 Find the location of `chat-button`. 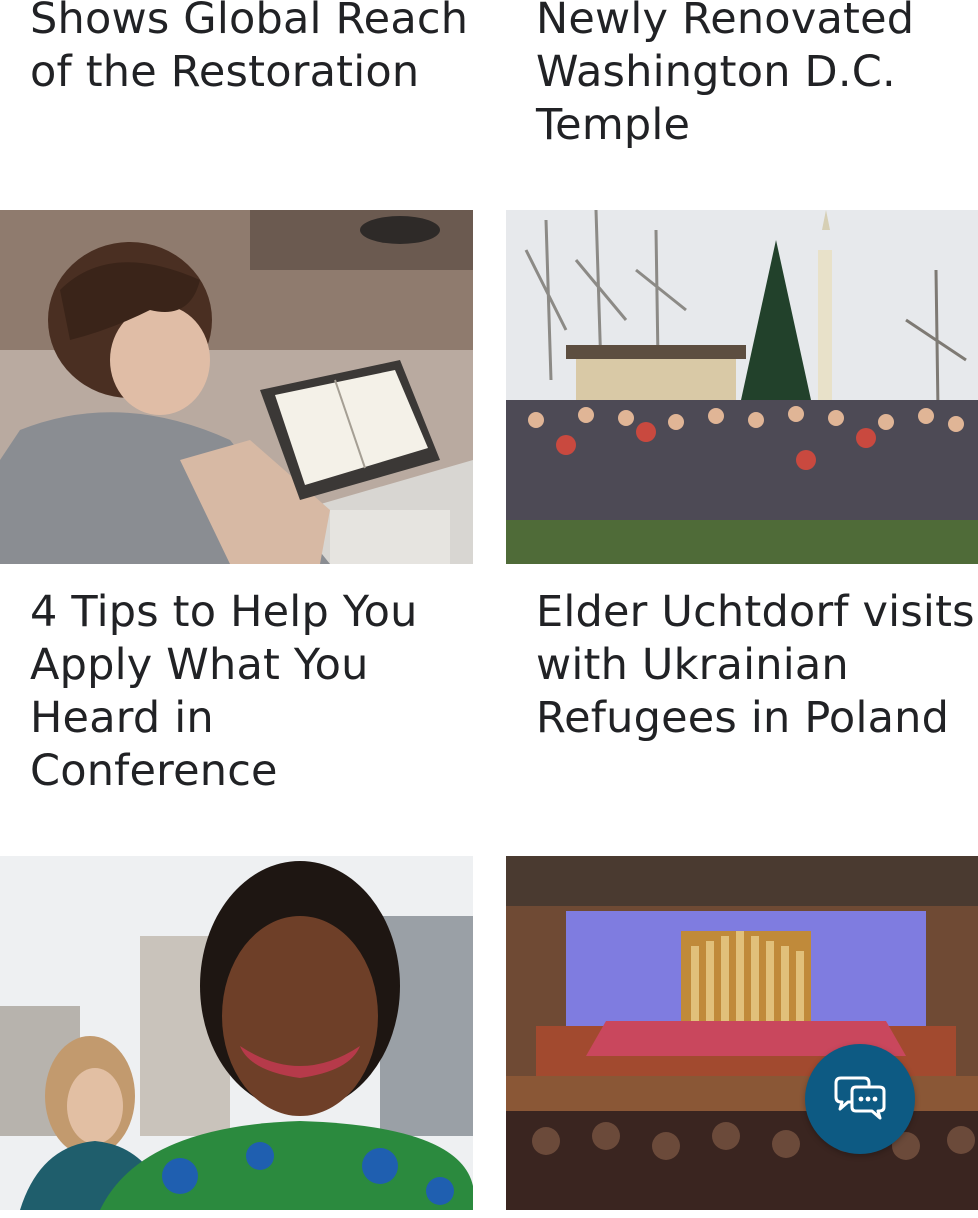

chat-button is located at coordinates (860, 1099).